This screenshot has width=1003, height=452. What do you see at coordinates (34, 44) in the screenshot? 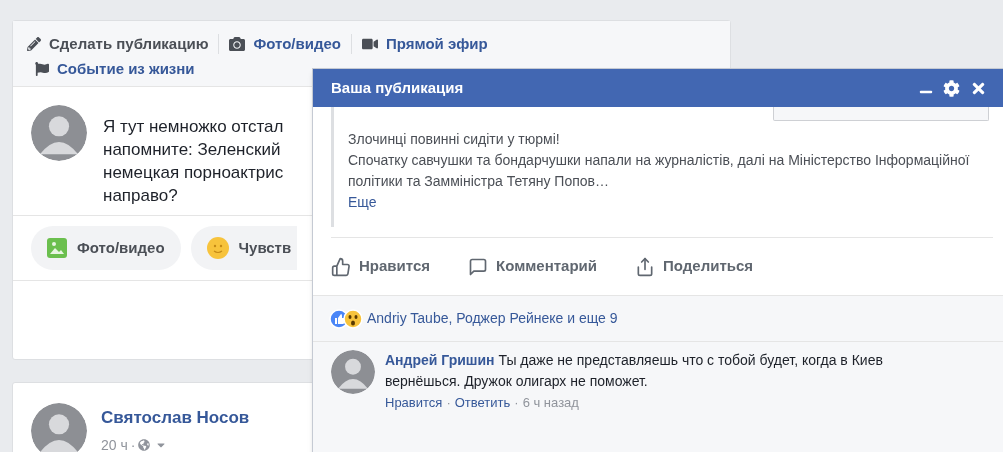
I see `pencil-icon` at bounding box center [34, 44].